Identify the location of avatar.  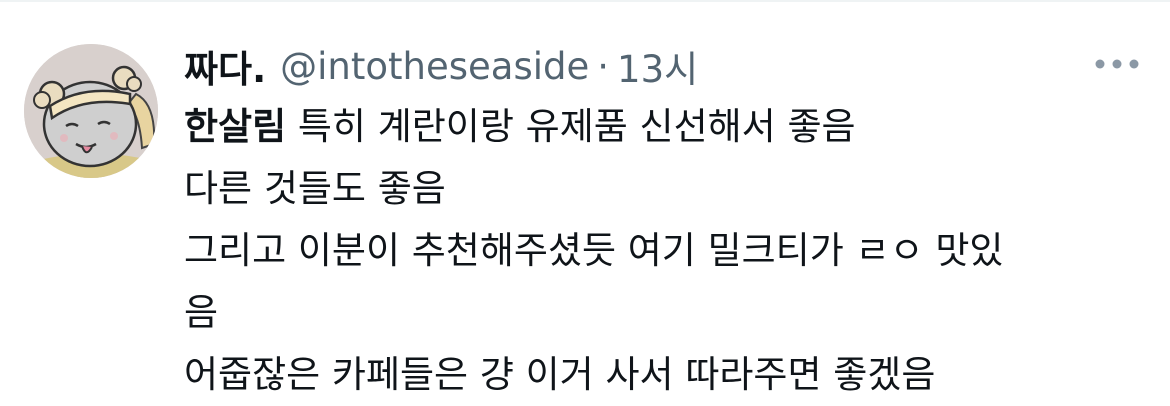
(91, 111).